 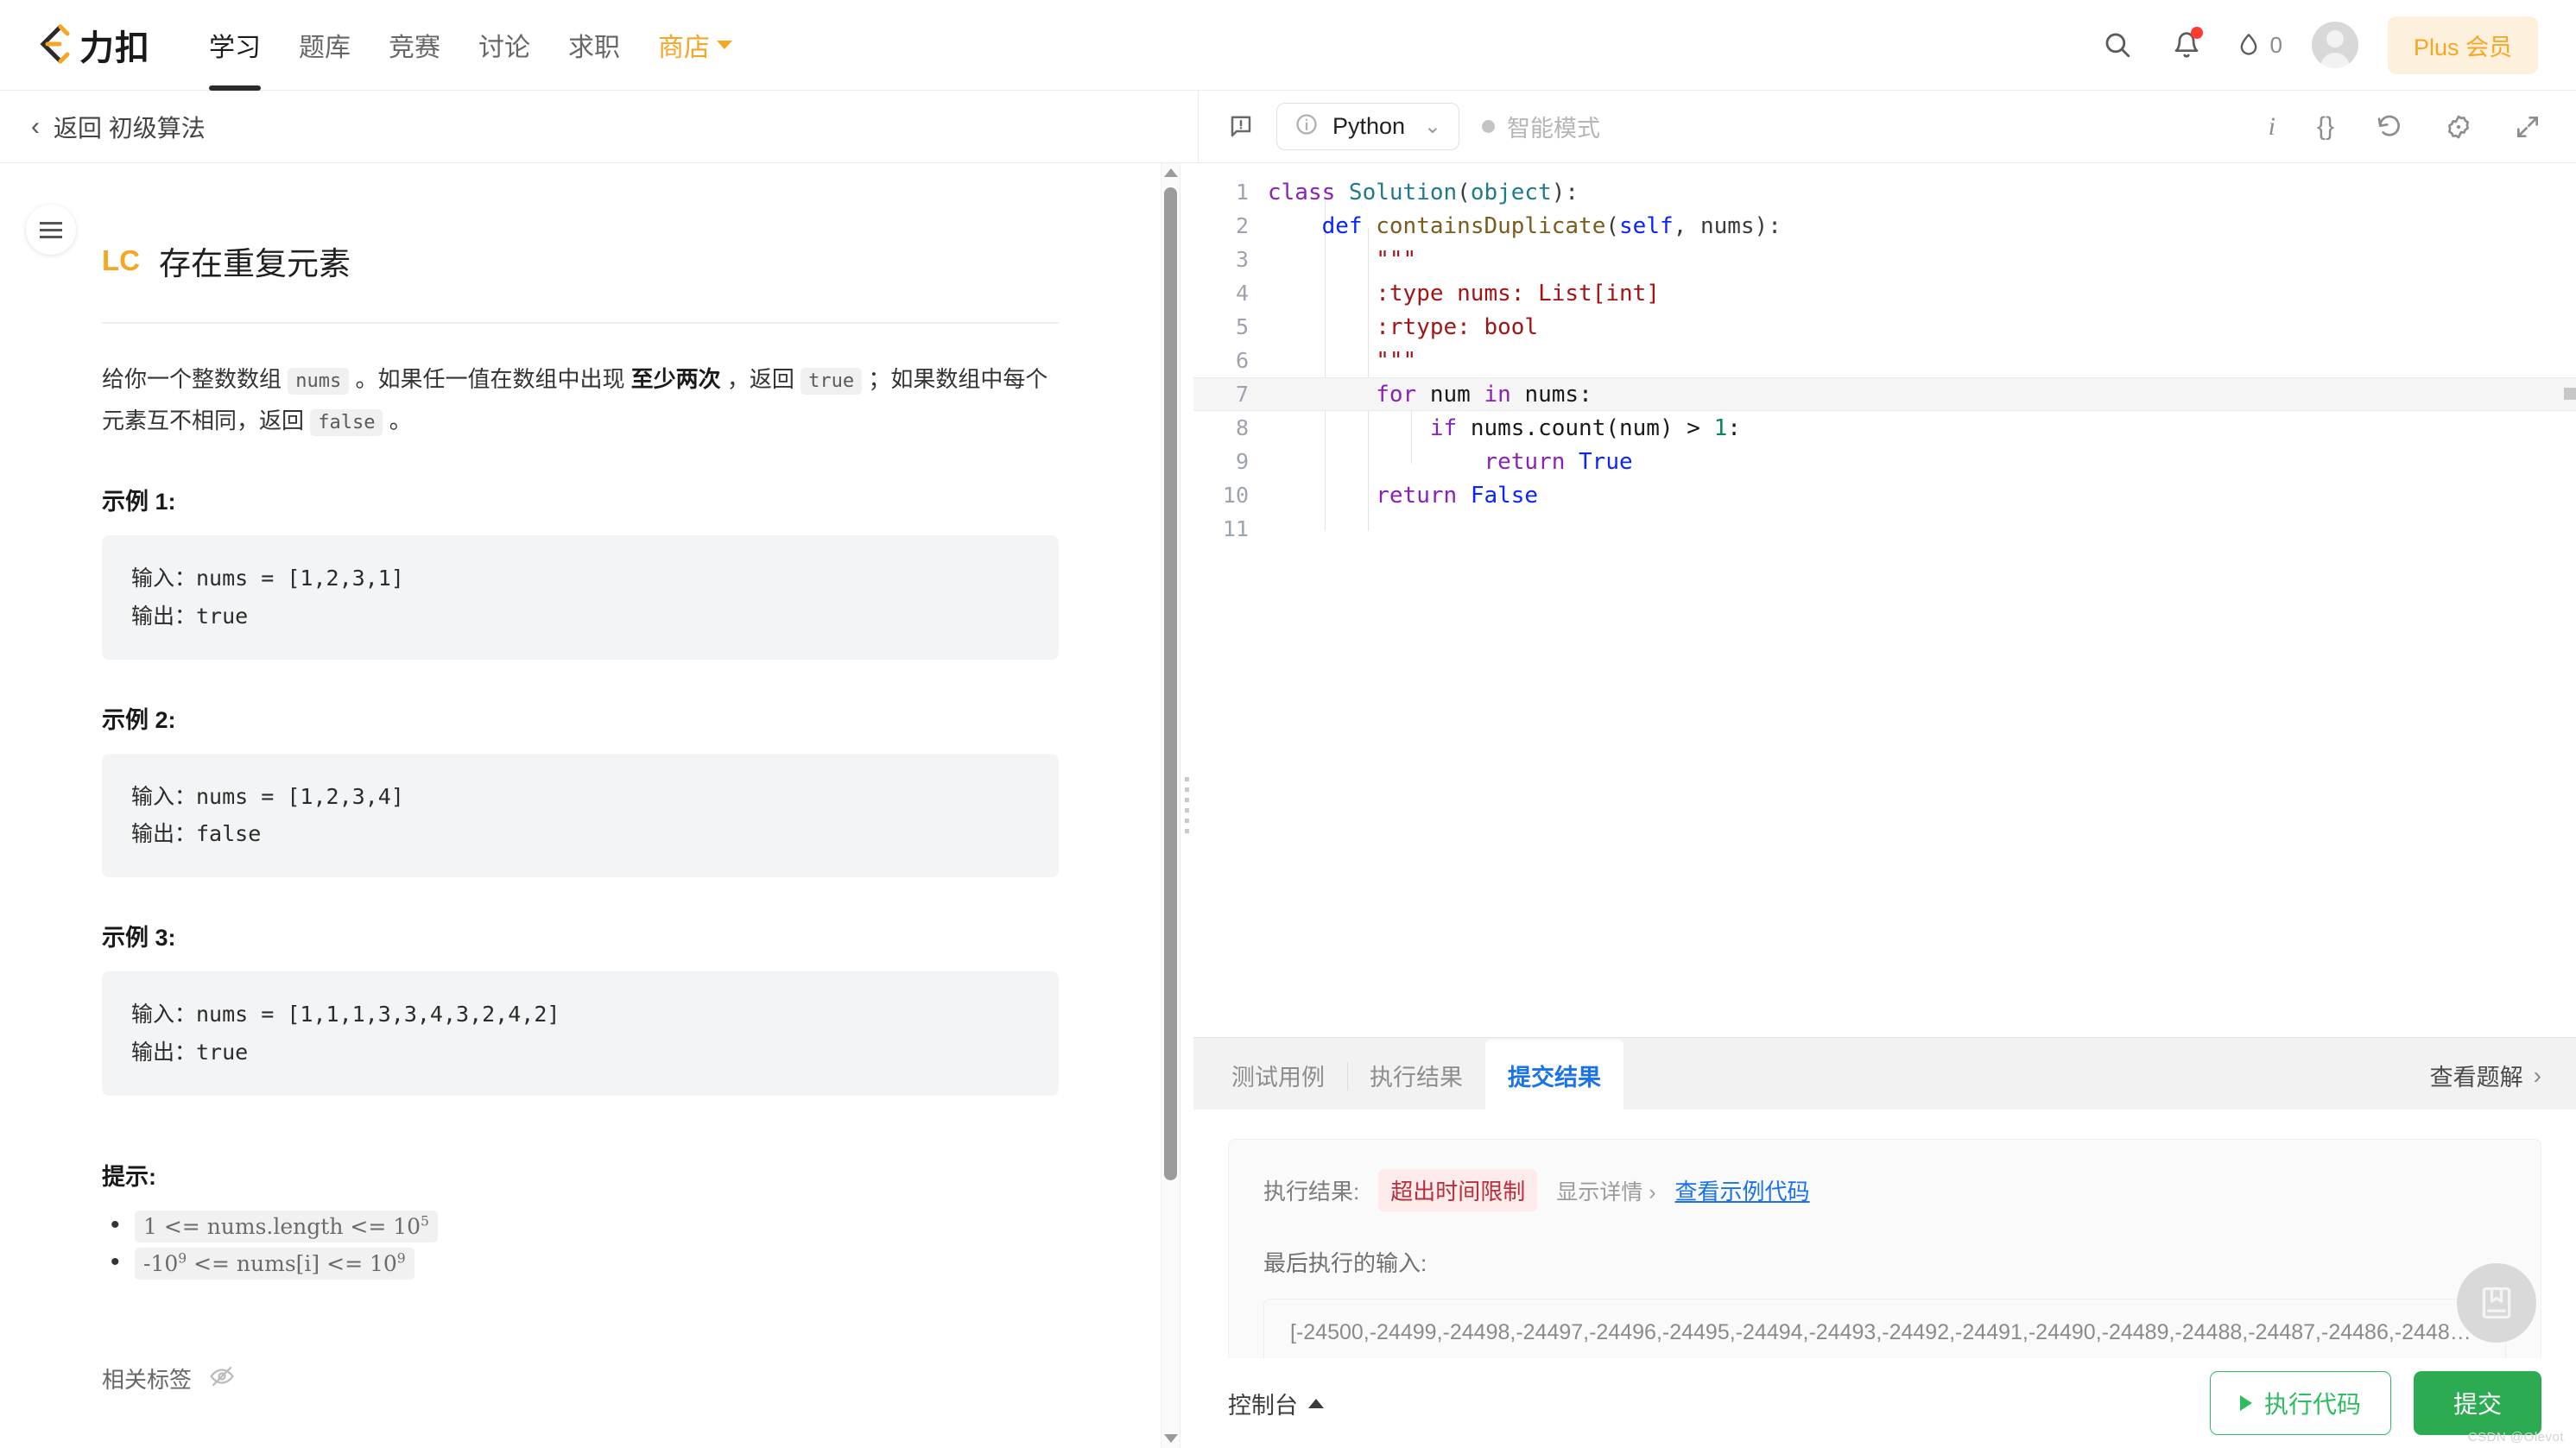 I want to click on related-tags-label: 相关标签, so click(x=147, y=1380).